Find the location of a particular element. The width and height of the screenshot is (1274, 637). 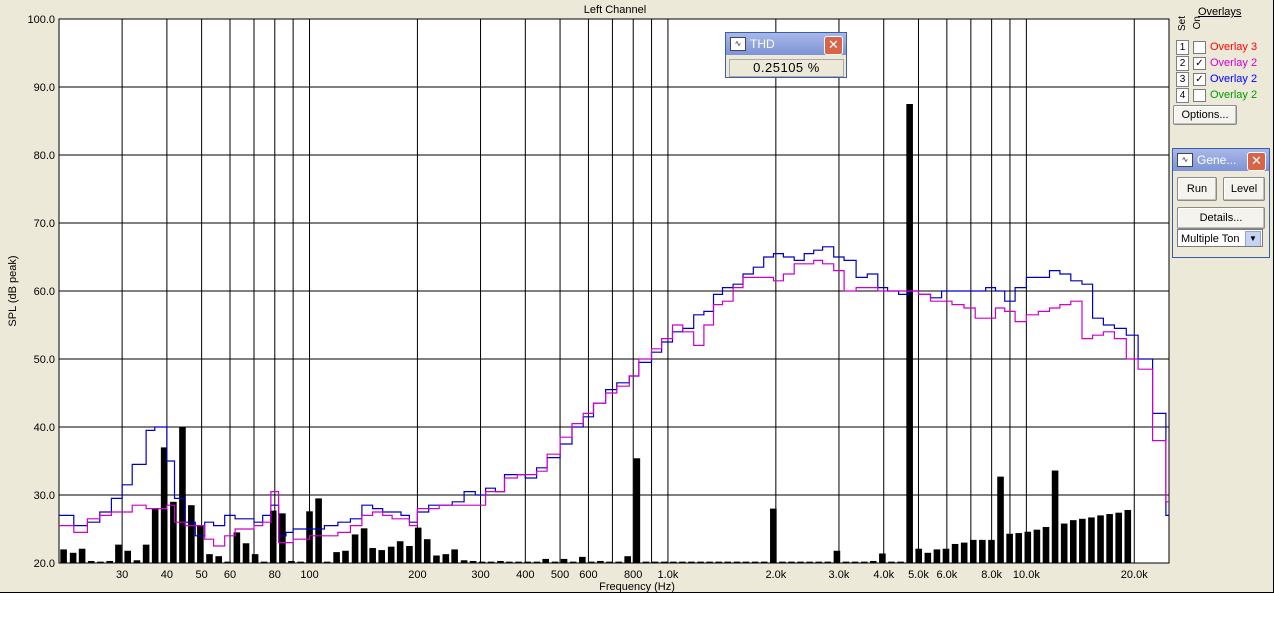

overlay-set-button: 3 is located at coordinates (1182, 79).